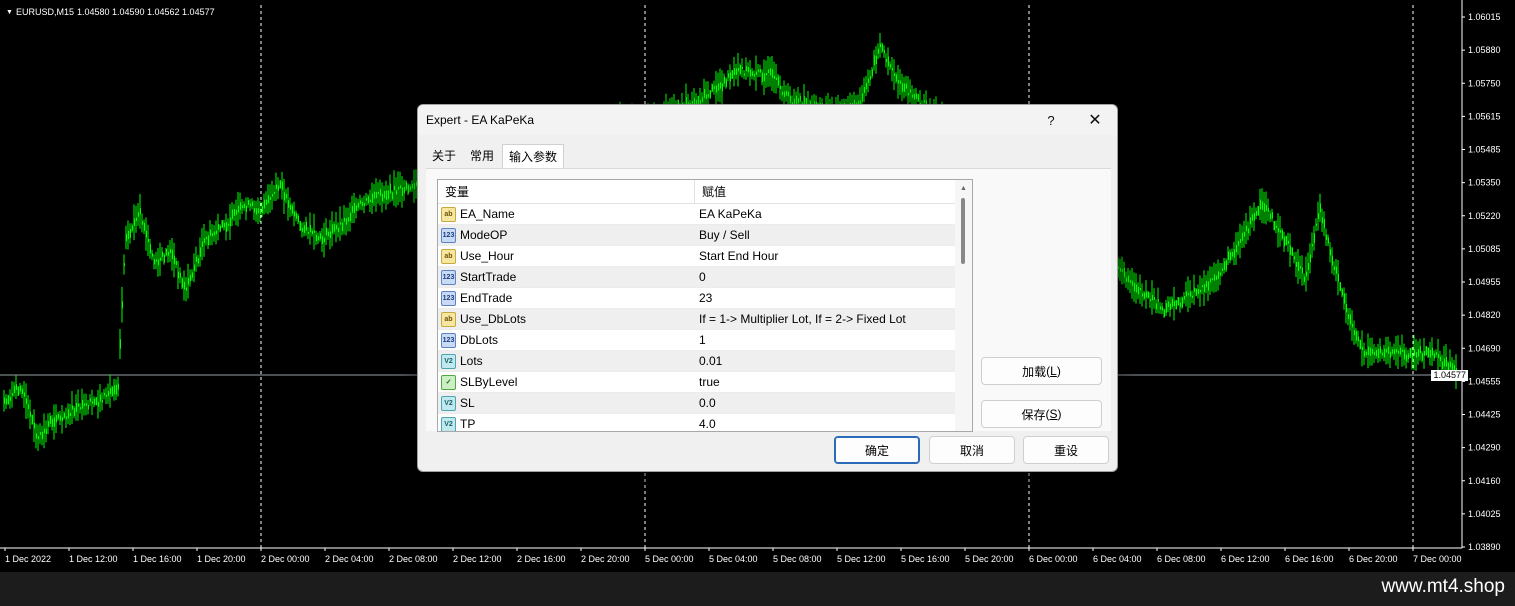 The image size is (1515, 606). Describe the element at coordinates (145, 12) in the screenshot. I see `ohlc-values: 1.04580 1.04590 1.04562 1.04577` at that location.